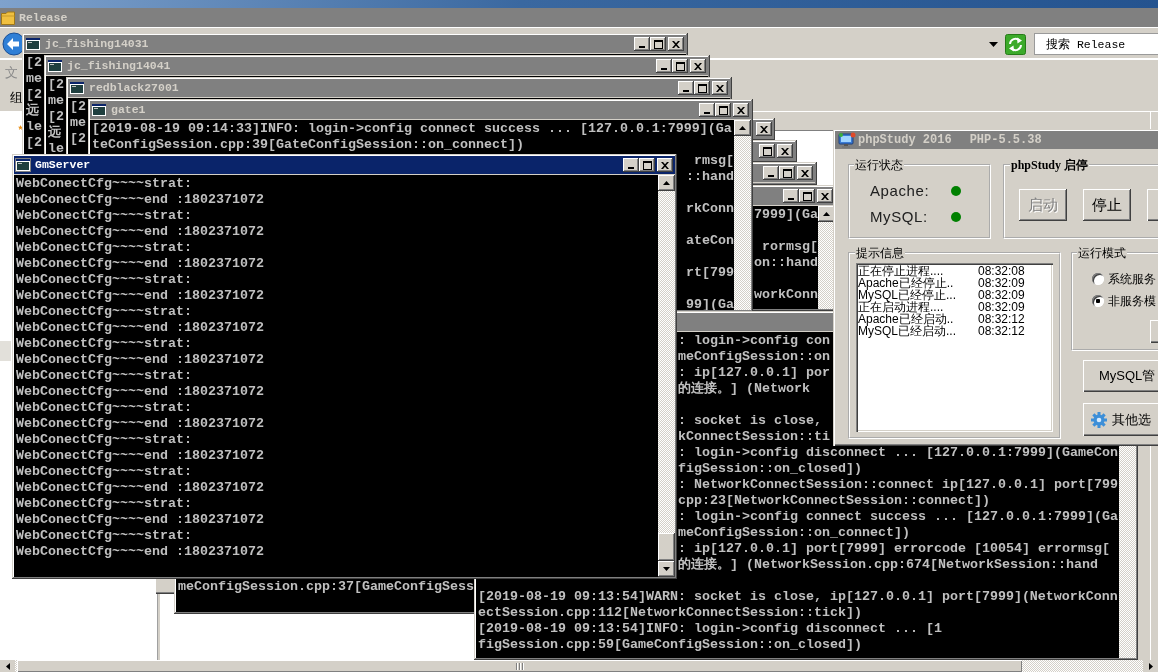  What do you see at coordinates (710, 177) in the screenshot?
I see `console-line: ::hand` at bounding box center [710, 177].